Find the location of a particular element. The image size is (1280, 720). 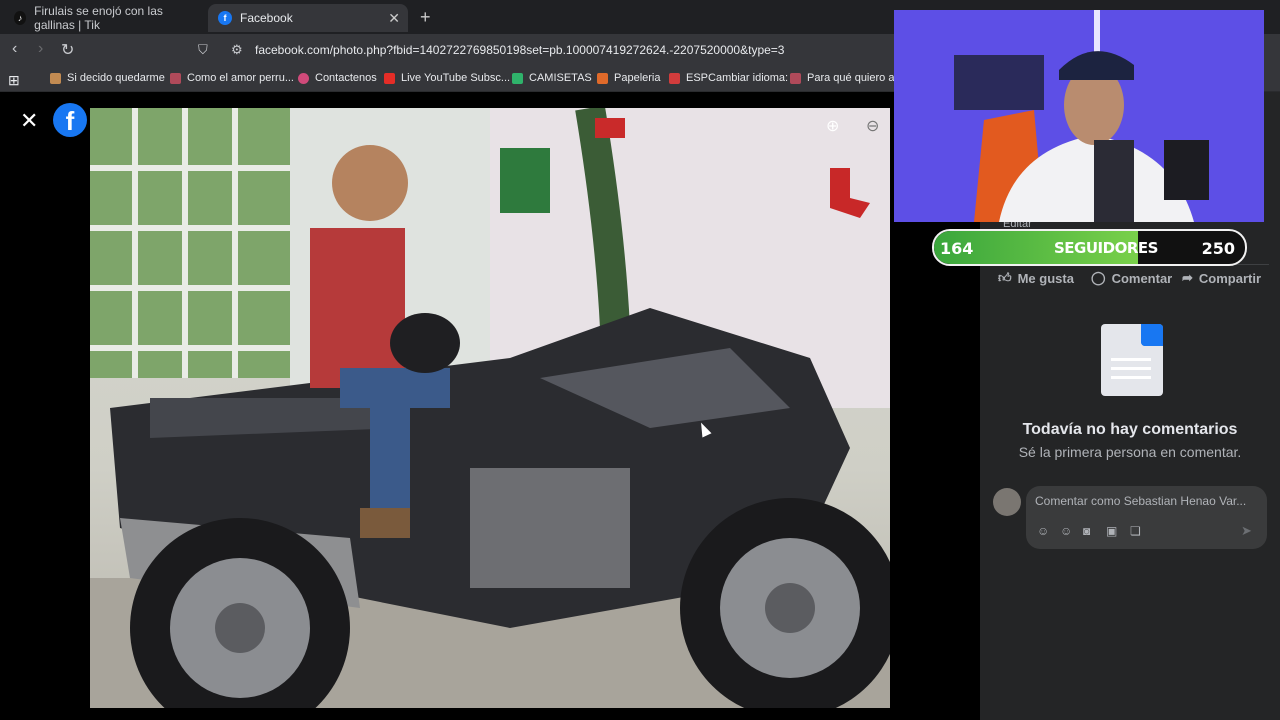

followers-goal-bar: 164 SEGUIDORES 250 is located at coordinates (1089, 247).